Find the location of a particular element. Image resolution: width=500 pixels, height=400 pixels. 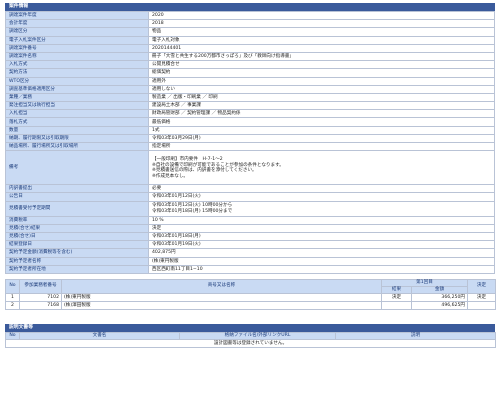

info-row: 入札担当 財政局管財部 ／ 契約管理課 ／ 物品契約係 is located at coordinates (250, 114).